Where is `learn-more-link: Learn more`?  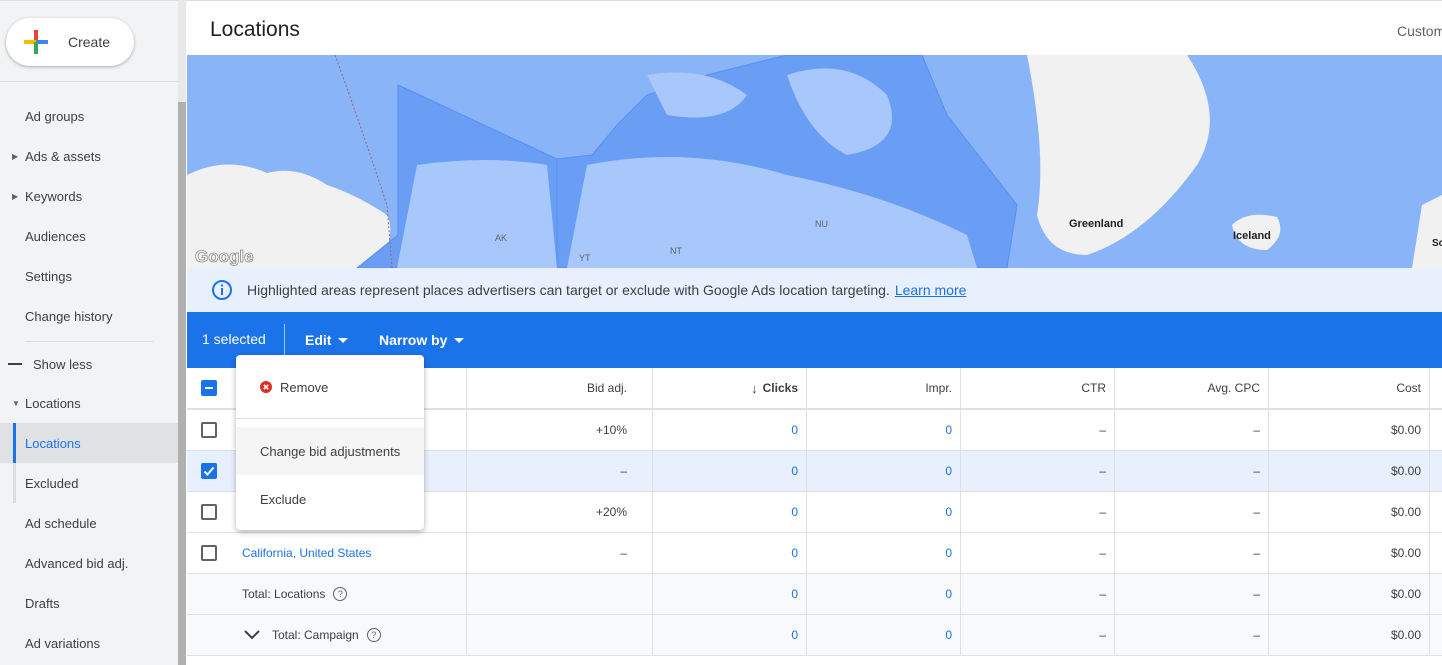 learn-more-link: Learn more is located at coordinates (931, 290).